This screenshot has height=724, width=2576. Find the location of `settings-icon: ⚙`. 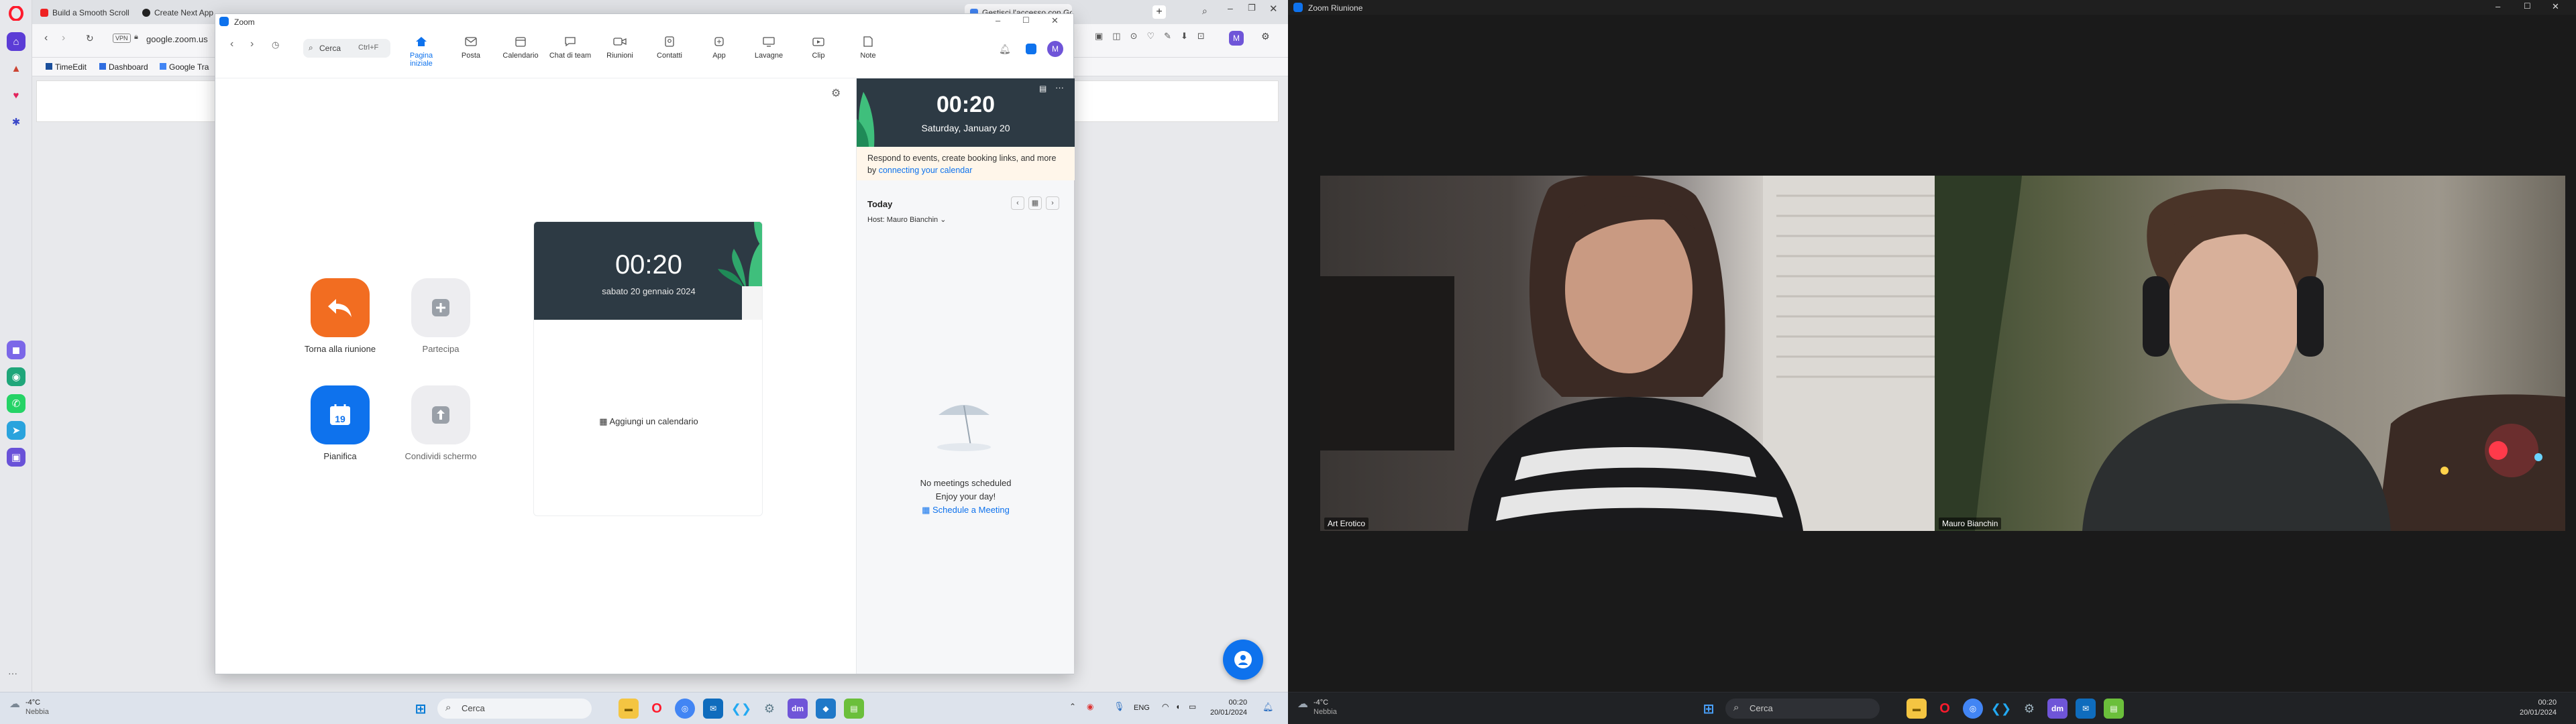

settings-icon: ⚙ is located at coordinates (1265, 36).